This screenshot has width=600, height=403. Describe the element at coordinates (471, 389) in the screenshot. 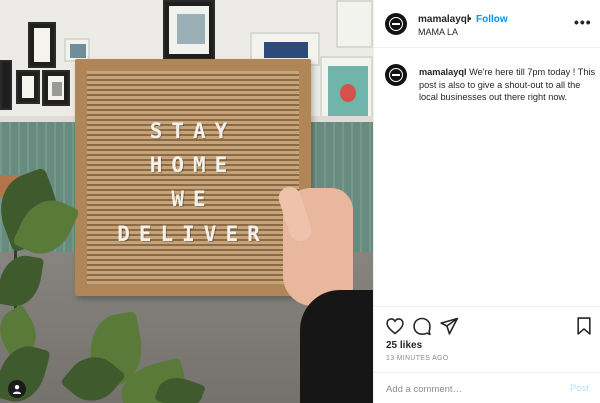

I see `comment-input` at that location.